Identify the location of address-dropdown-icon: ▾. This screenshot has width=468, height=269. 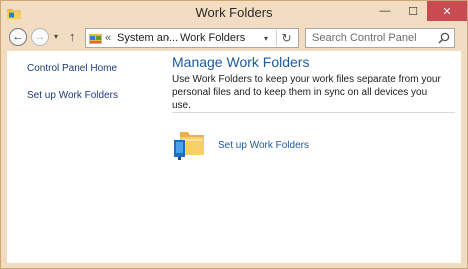
(266, 38).